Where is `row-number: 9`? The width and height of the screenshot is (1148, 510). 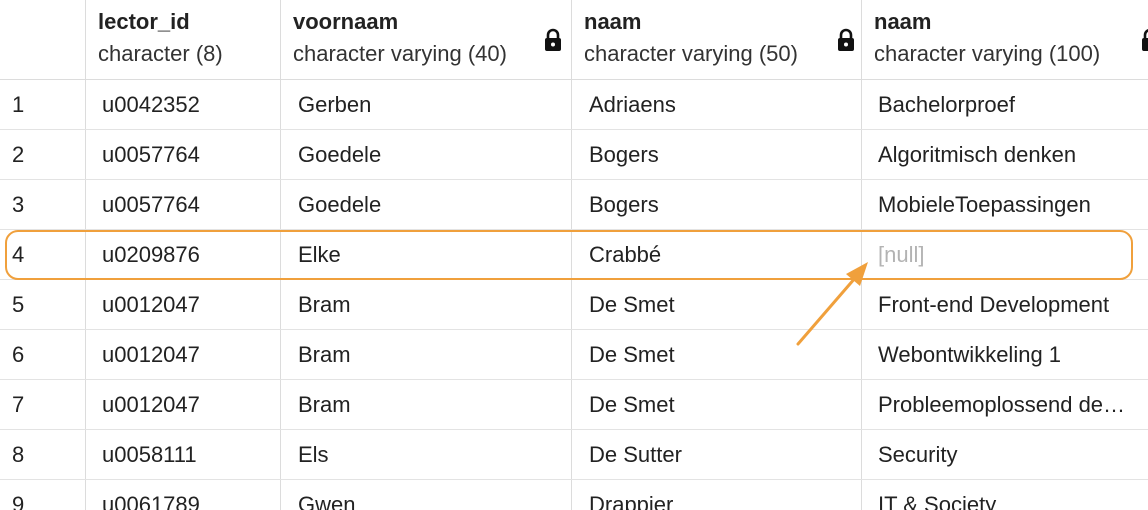
row-number: 9 is located at coordinates (43, 495).